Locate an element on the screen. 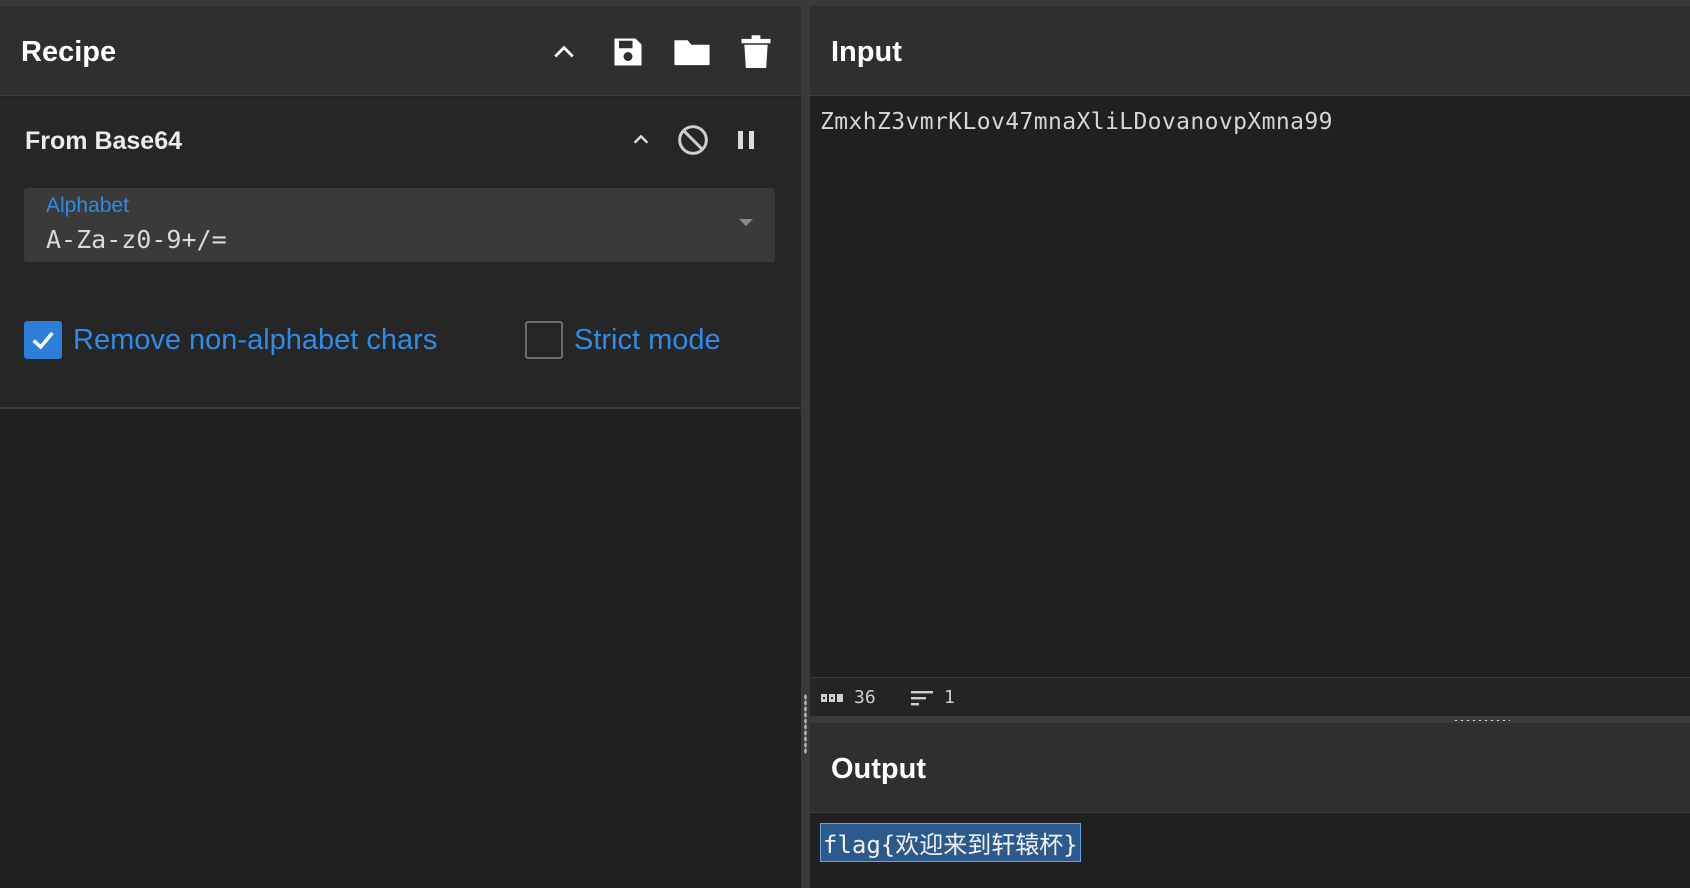 The width and height of the screenshot is (1690, 888). strict-mode-label: Strict mode is located at coordinates (647, 339).